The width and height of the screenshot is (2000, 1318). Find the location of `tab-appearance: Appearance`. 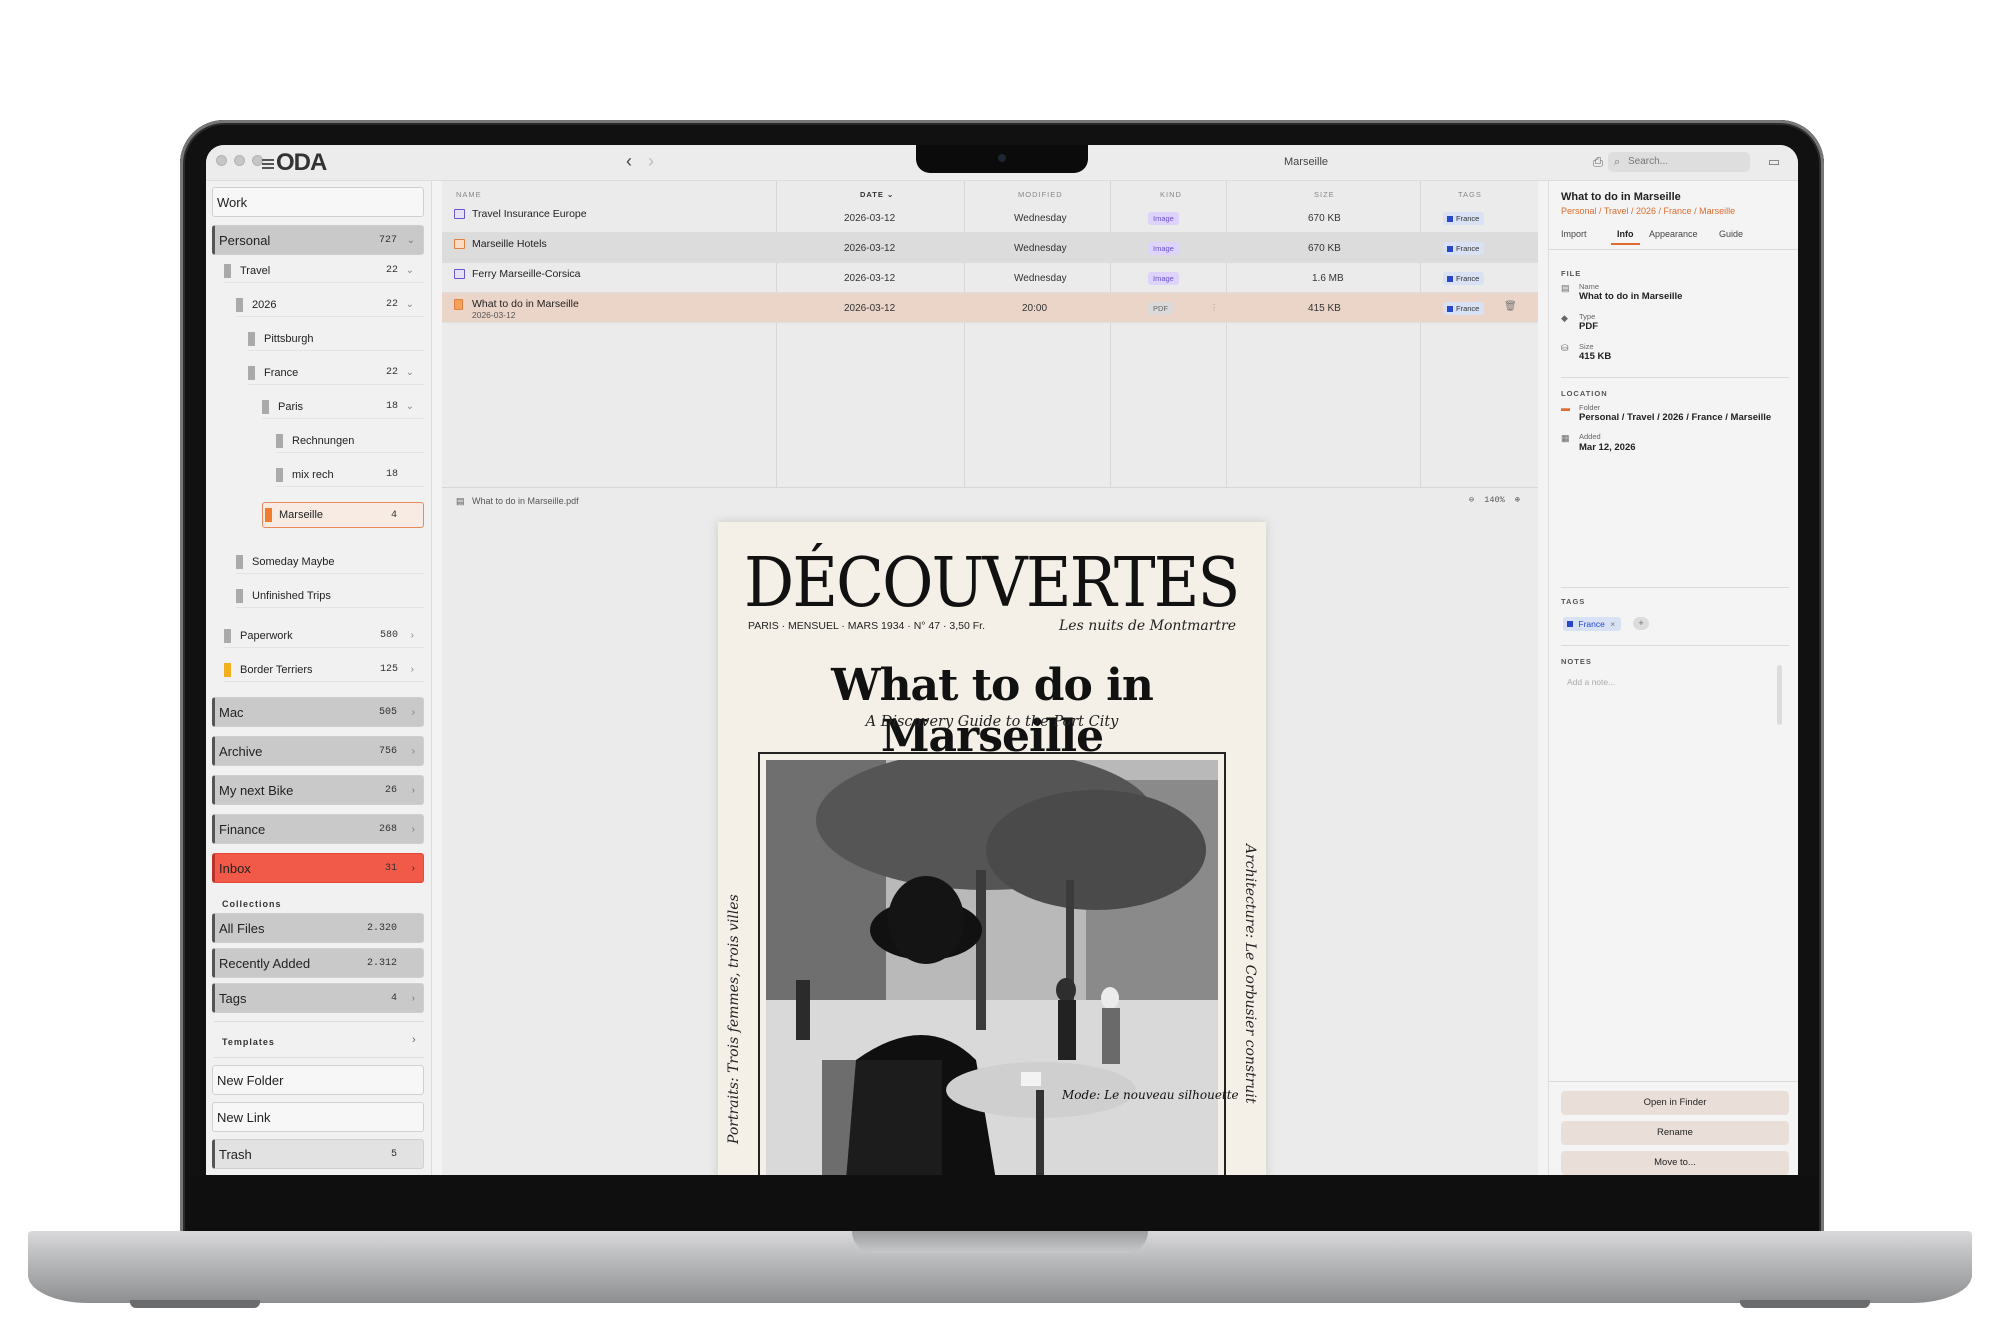

tab-appearance: Appearance is located at coordinates (1673, 234).